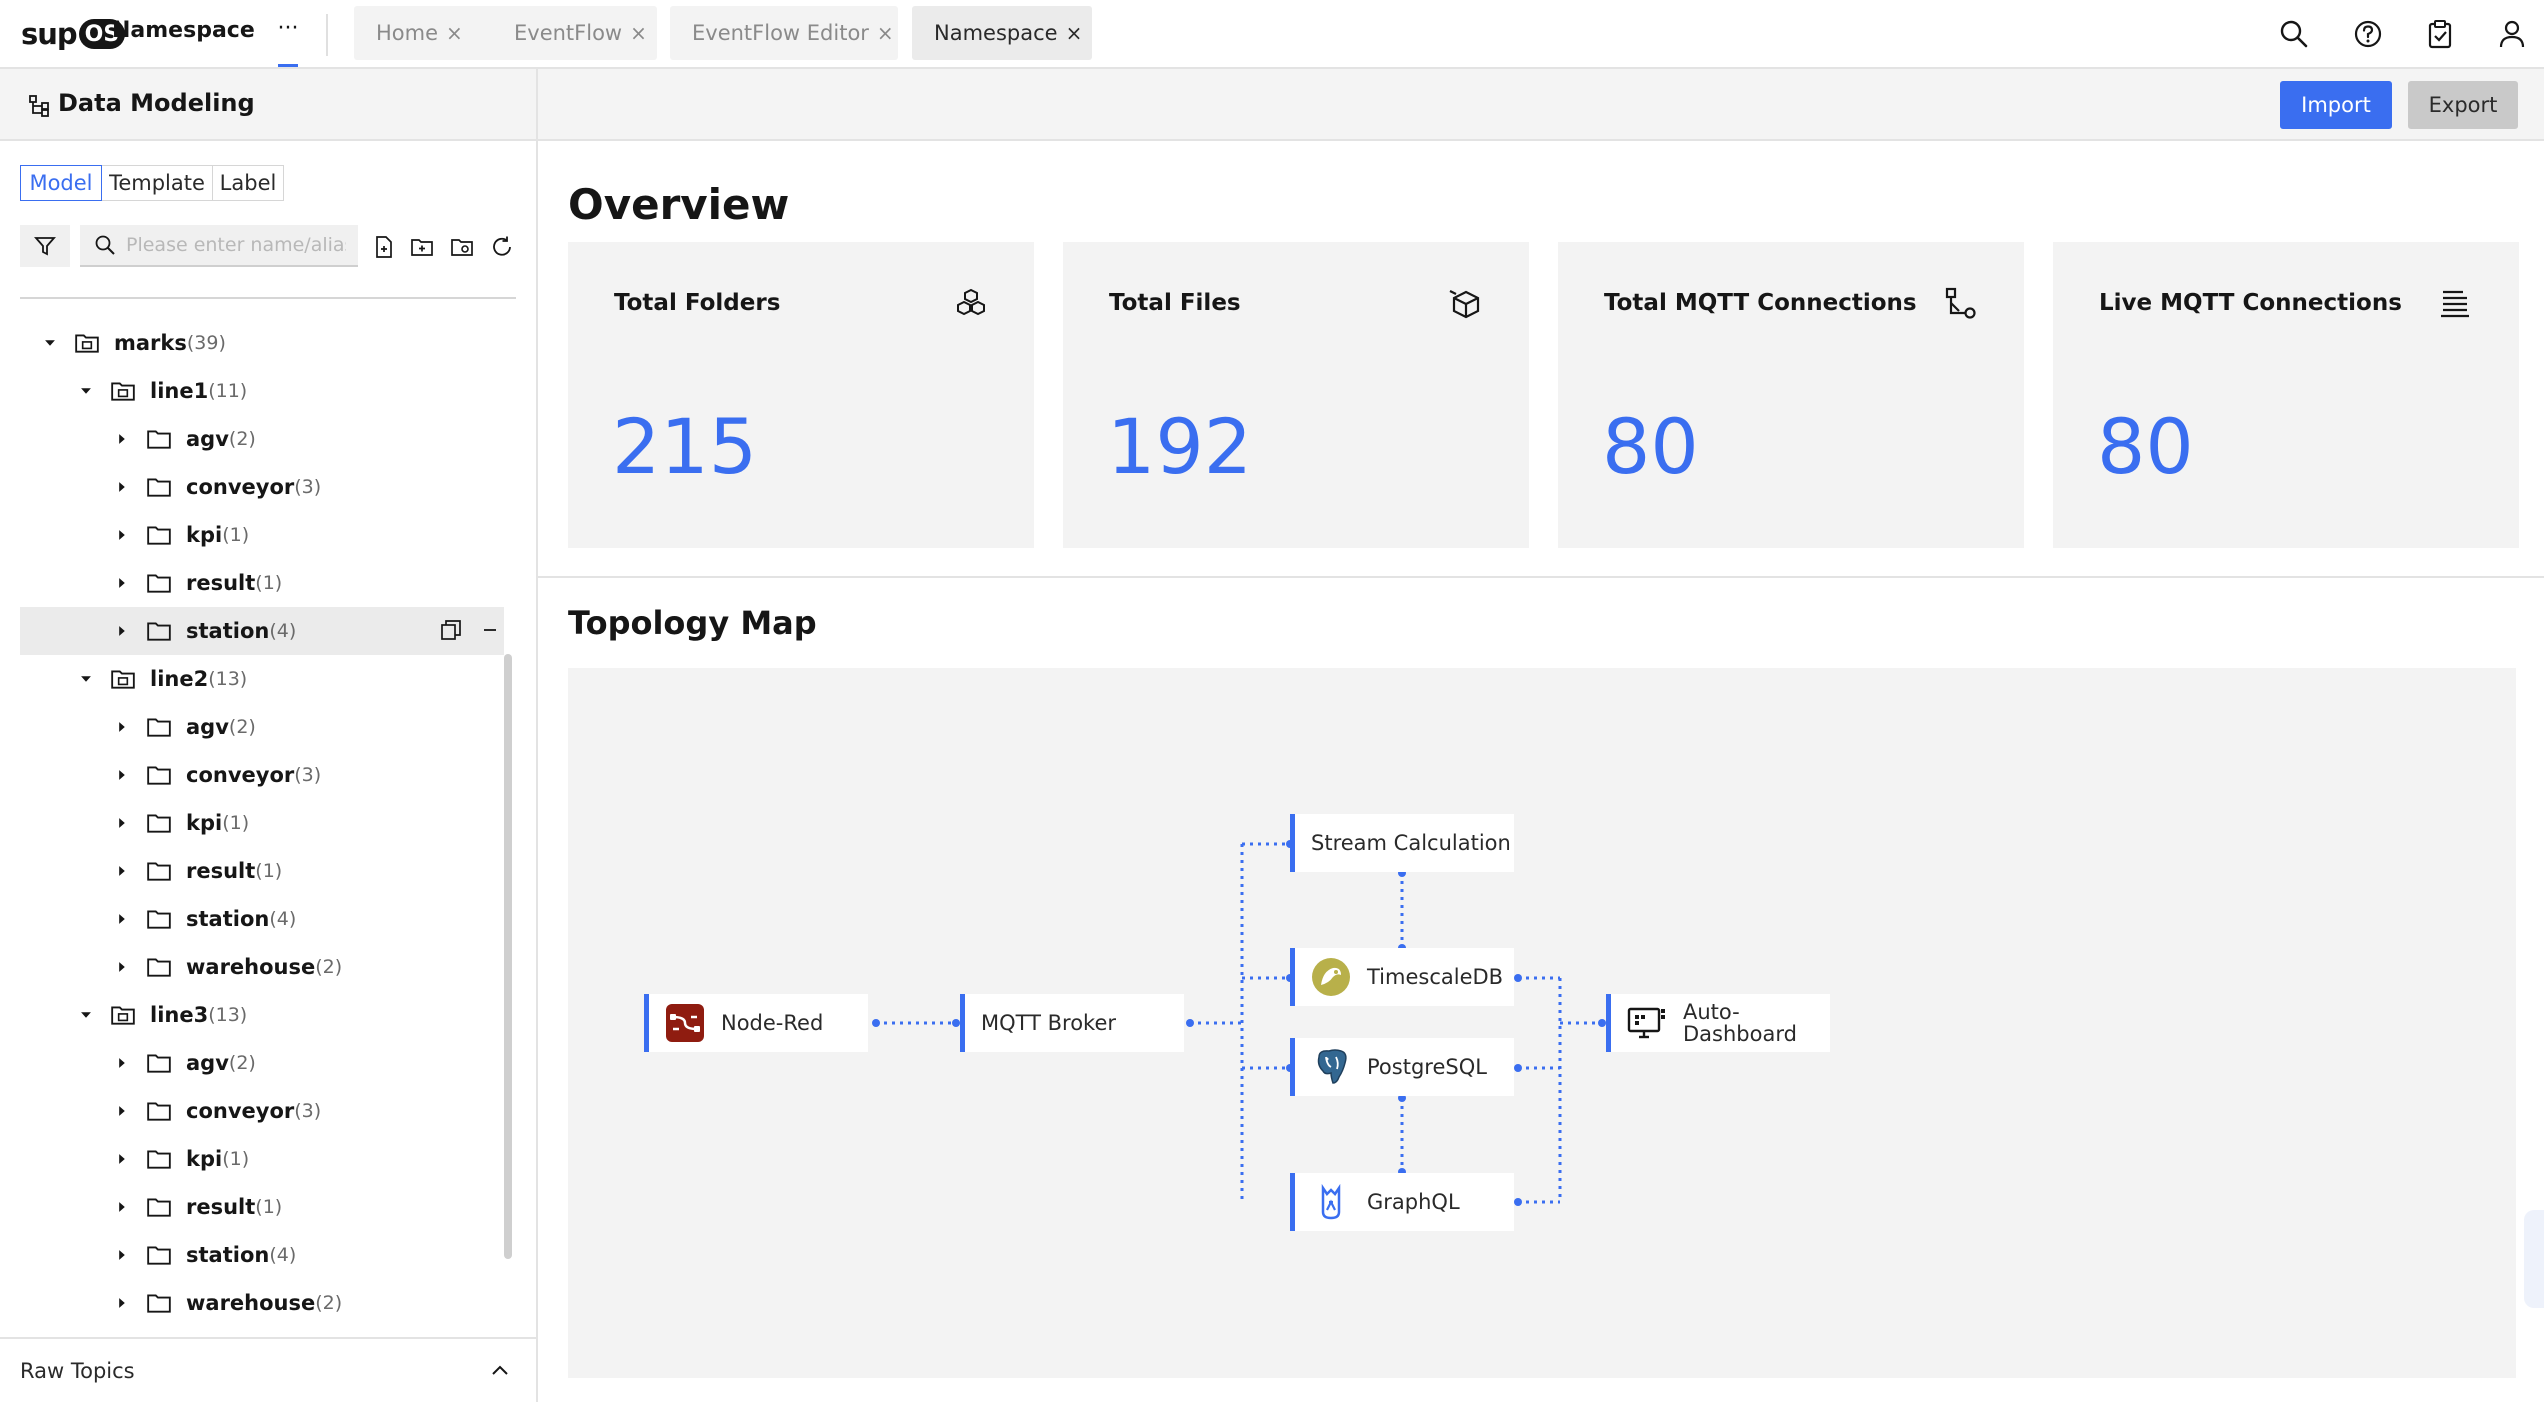  I want to click on search-input, so click(236, 245).